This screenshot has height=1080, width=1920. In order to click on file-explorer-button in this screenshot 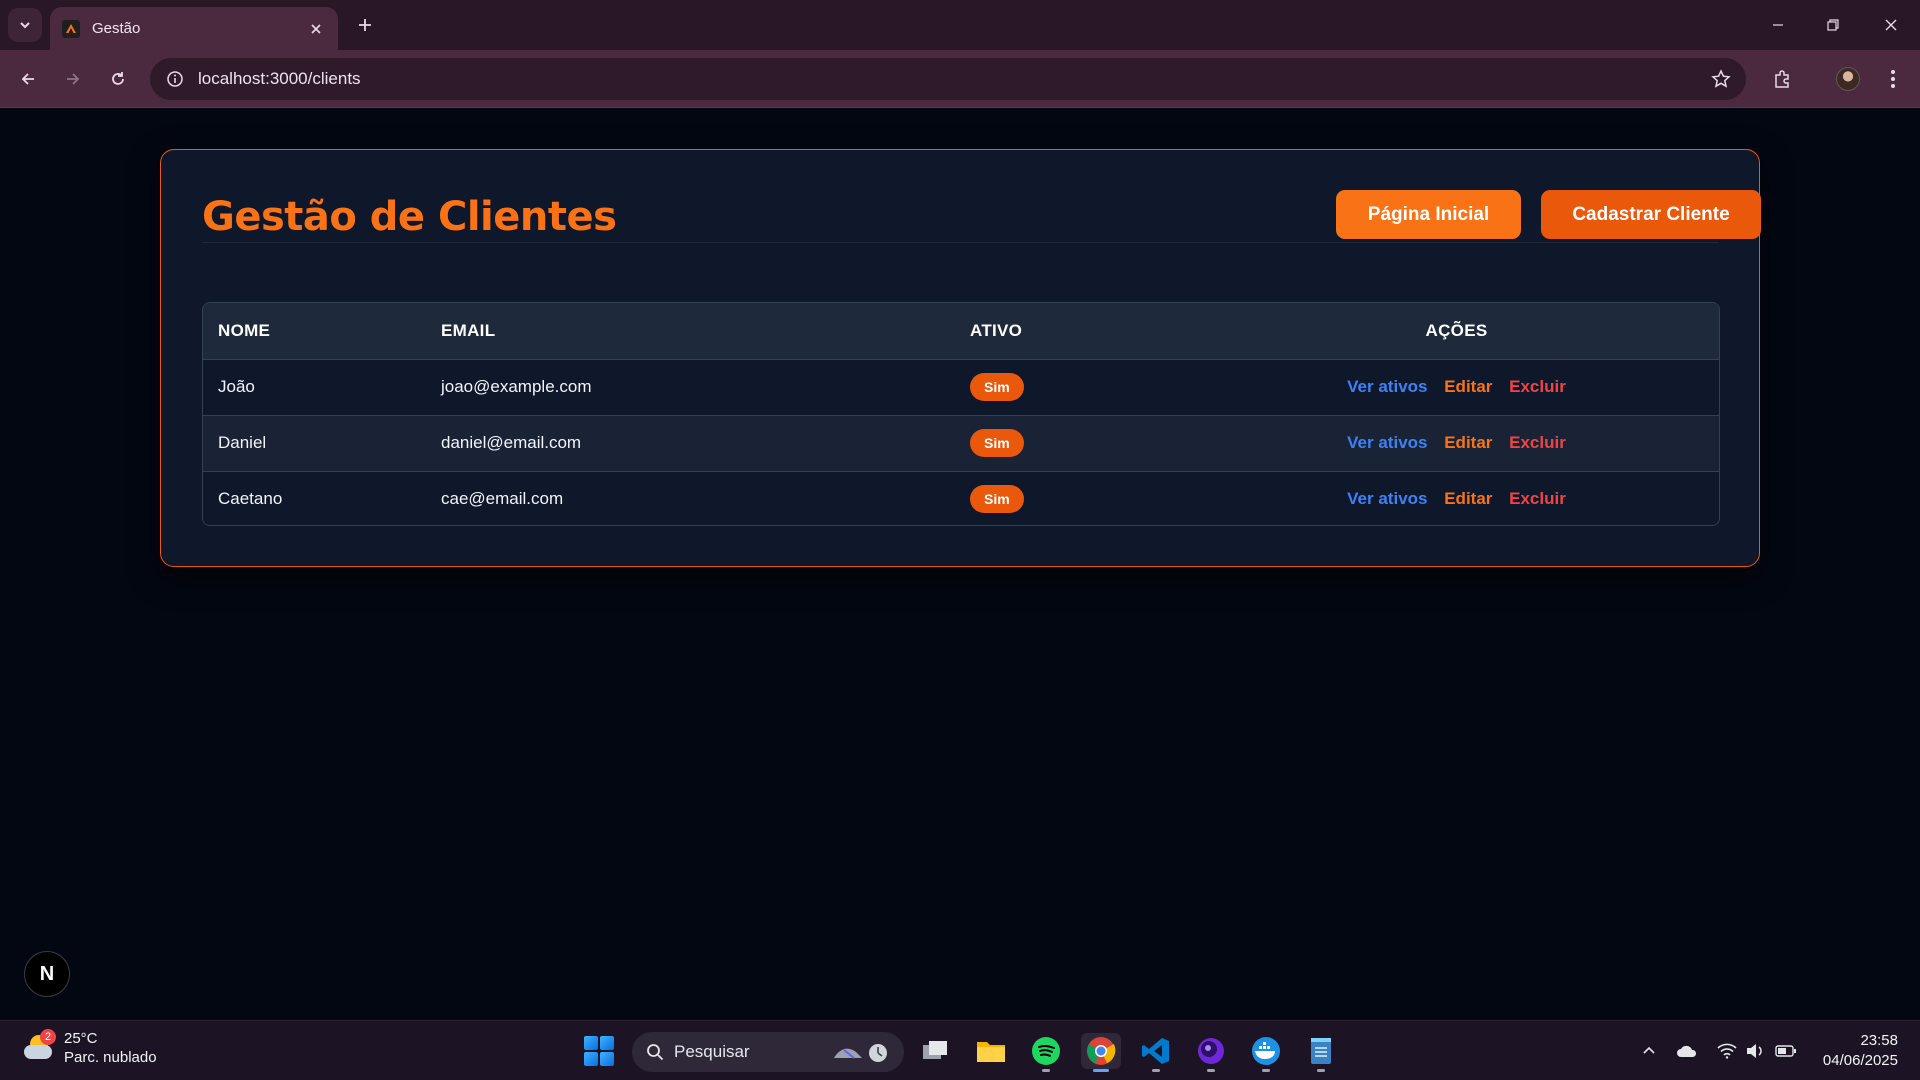, I will do `click(991, 1051)`.